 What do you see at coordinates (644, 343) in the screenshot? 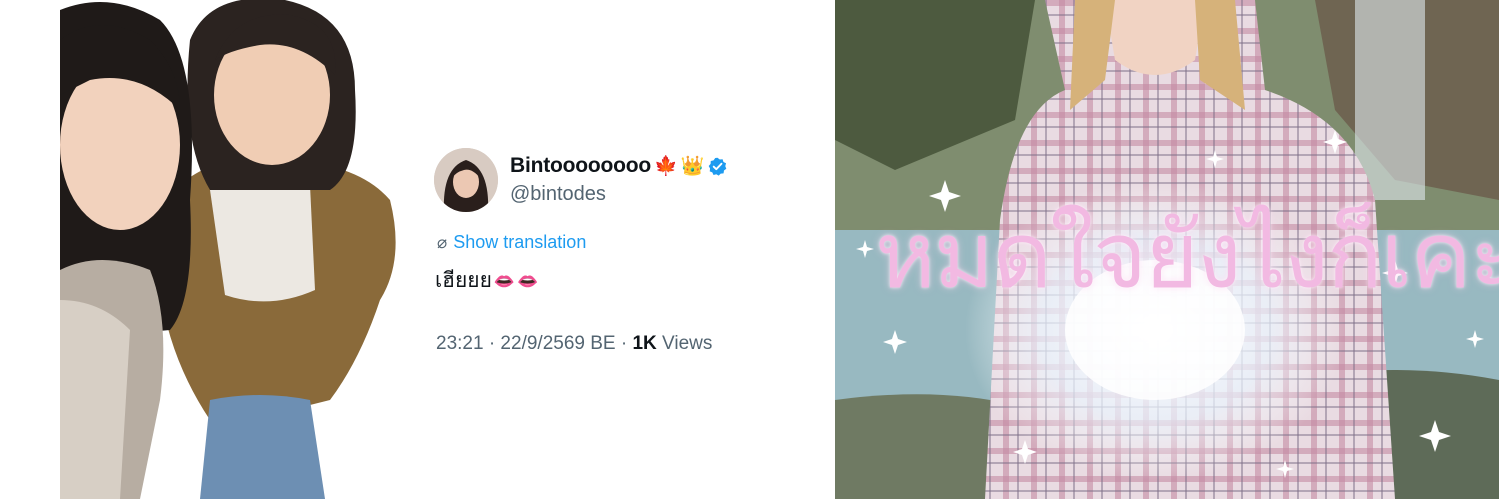
I see `views-count: 1K` at bounding box center [644, 343].